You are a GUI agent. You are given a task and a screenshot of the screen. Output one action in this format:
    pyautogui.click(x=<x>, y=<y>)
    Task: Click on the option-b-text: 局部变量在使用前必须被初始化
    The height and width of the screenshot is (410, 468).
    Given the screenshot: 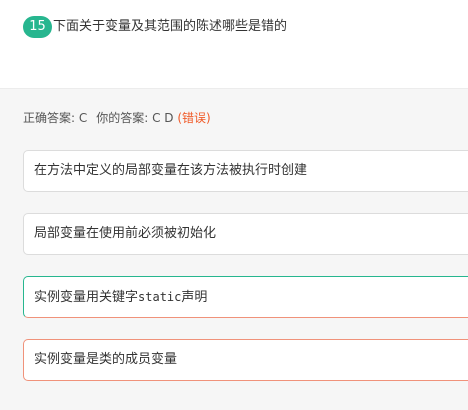 What is the action you would take?
    pyautogui.click(x=125, y=233)
    